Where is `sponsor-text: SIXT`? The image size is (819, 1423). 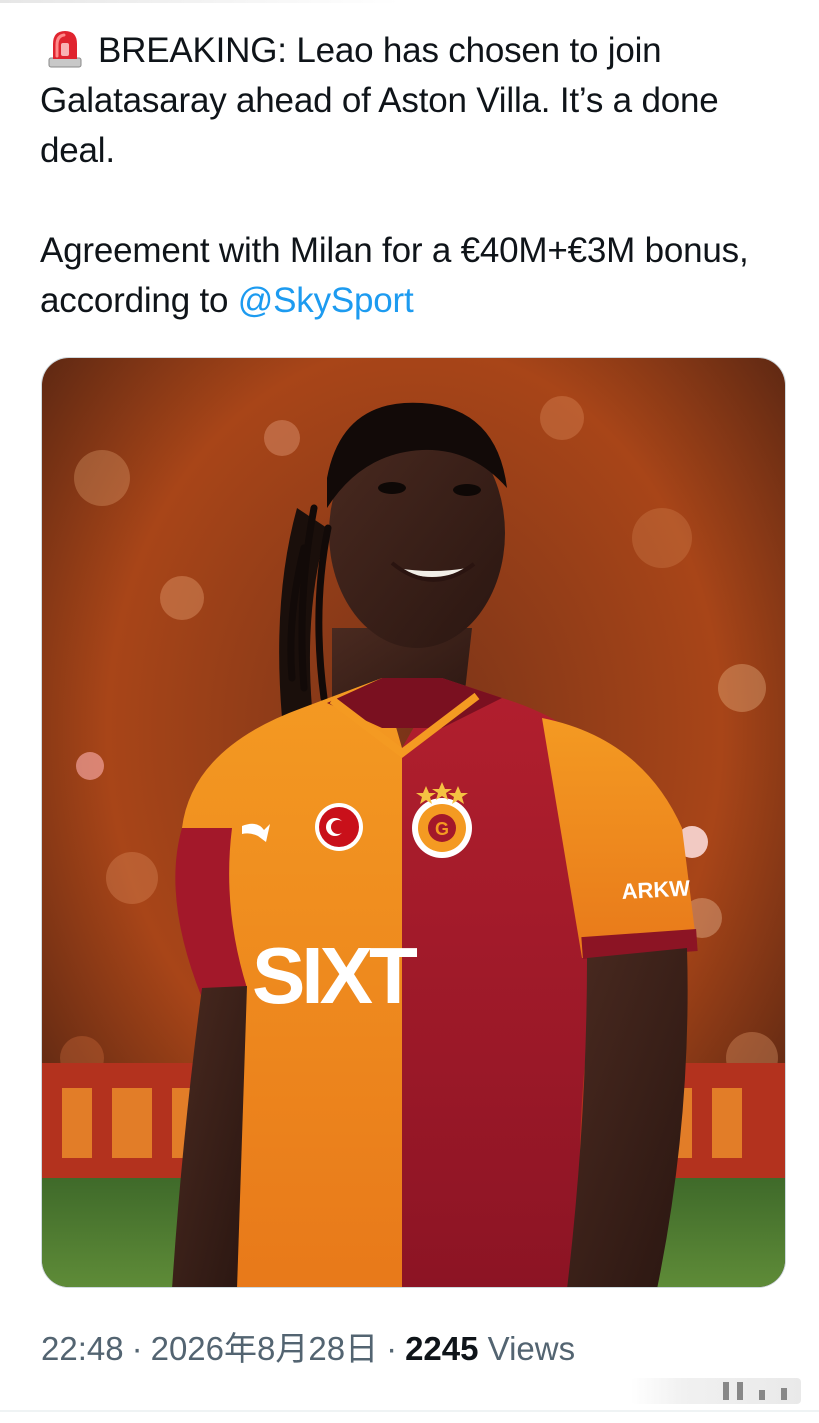
sponsor-text: SIXT is located at coordinates (335, 975).